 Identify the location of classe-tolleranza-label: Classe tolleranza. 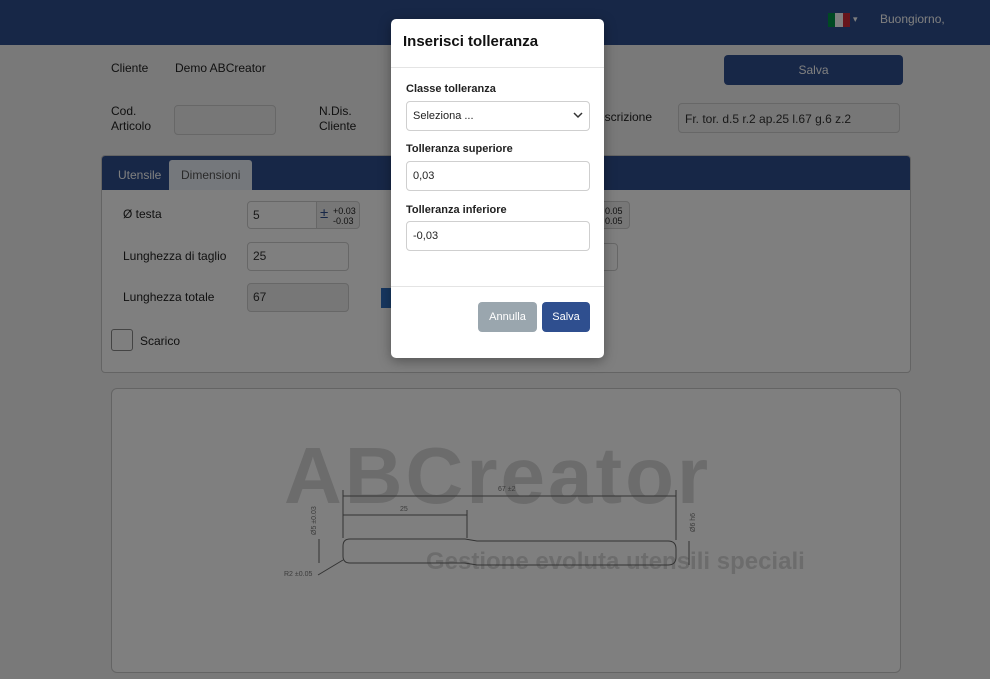
(451, 89).